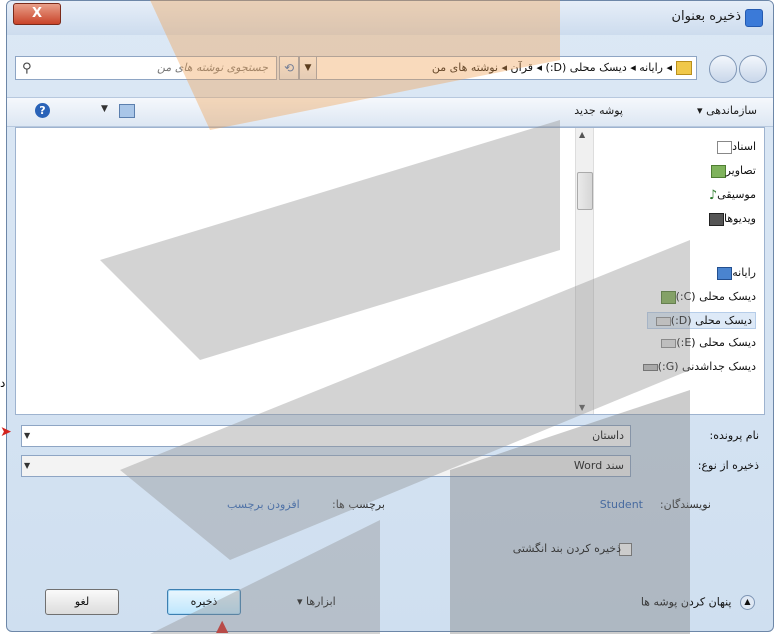 The image size is (777, 635). Describe the element at coordinates (621, 504) in the screenshot. I see `authors-value: Student` at that location.